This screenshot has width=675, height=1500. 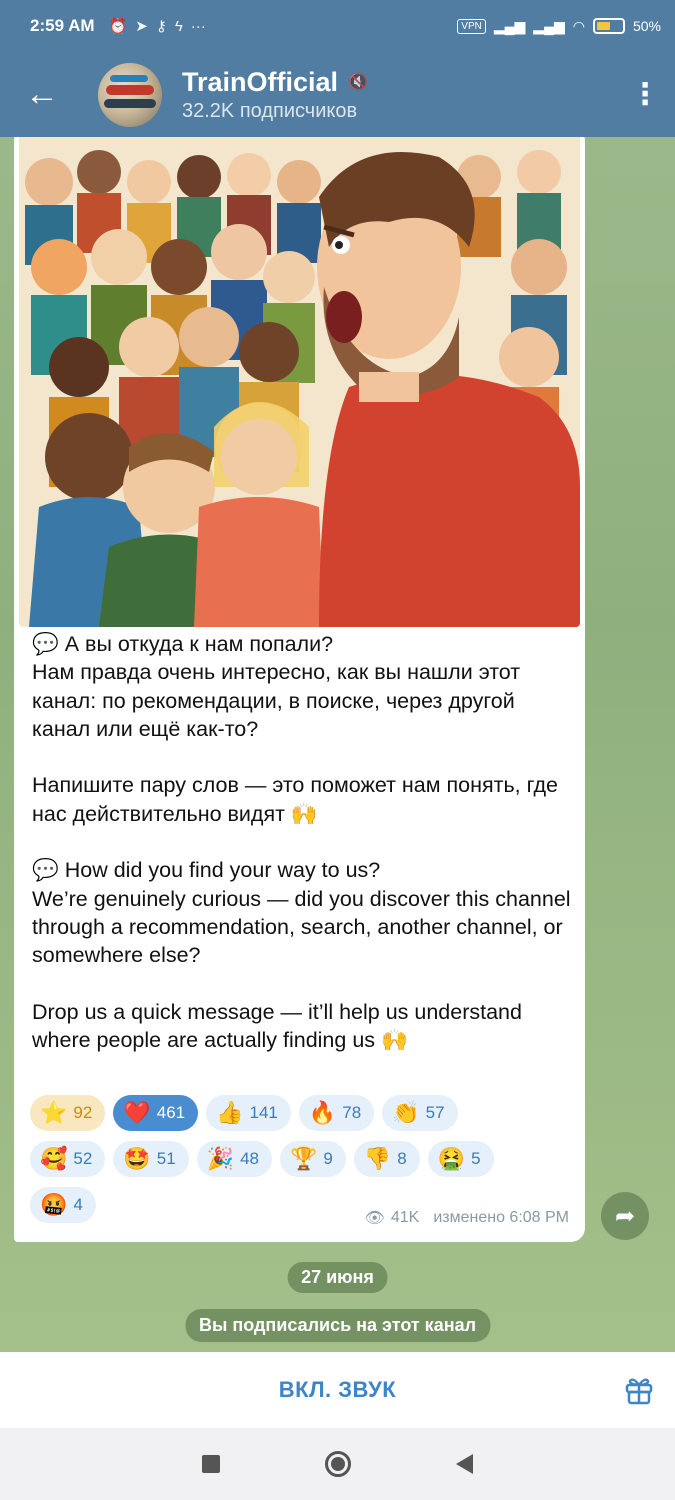 What do you see at coordinates (118, 26) in the screenshot?
I see `alarm-icon: ⏰` at bounding box center [118, 26].